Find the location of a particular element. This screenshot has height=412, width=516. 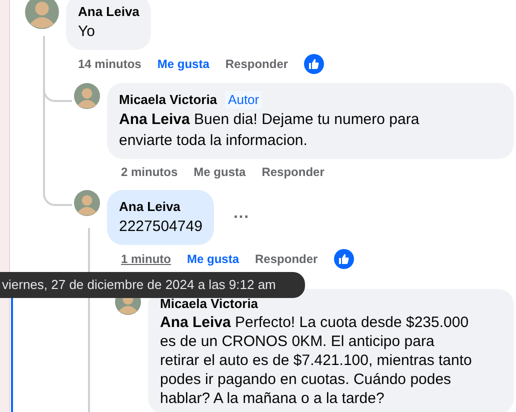

comment-time: 2 minutos is located at coordinates (149, 172).